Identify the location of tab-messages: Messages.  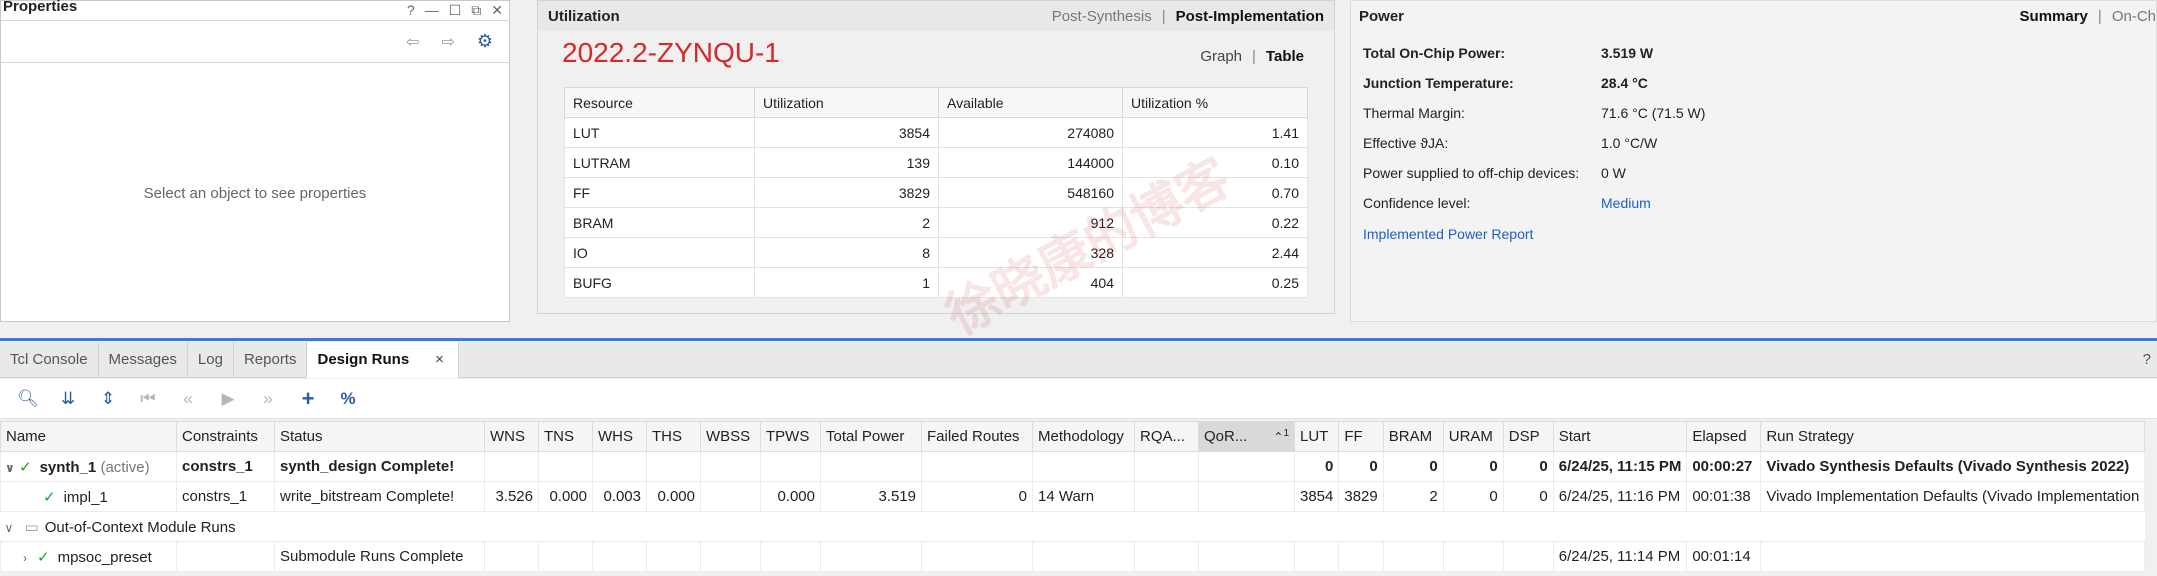
(143, 359).